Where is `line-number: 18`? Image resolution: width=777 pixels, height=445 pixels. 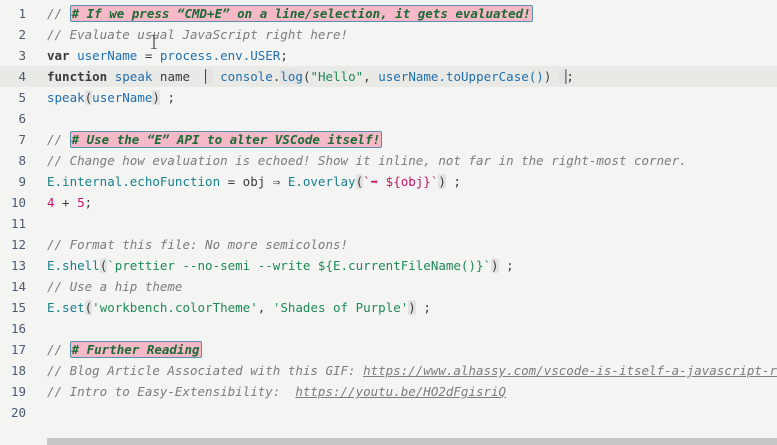
line-number: 18 is located at coordinates (18, 370).